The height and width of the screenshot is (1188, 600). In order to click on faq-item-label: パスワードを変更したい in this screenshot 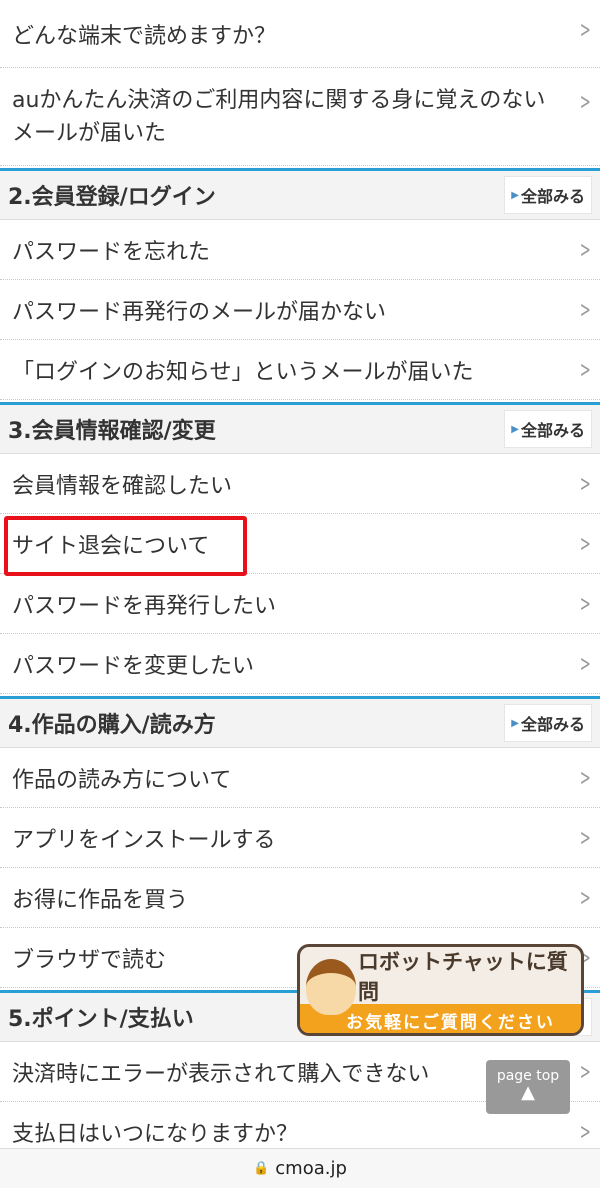, I will do `click(133, 666)`.